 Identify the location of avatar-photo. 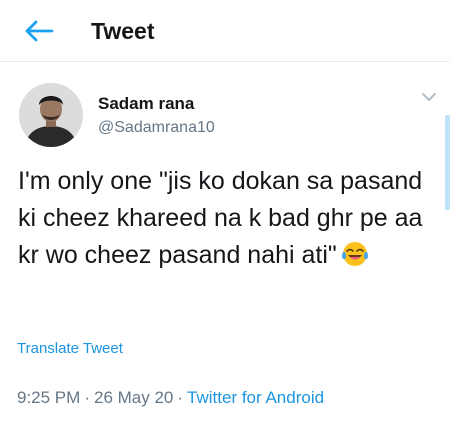
(51, 115).